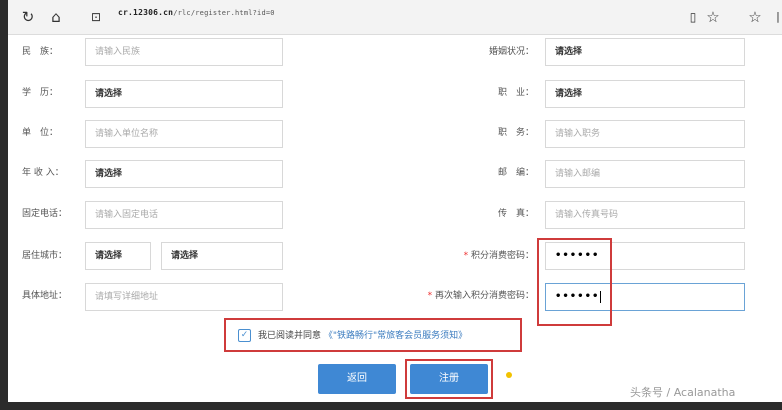 This screenshot has height=410, width=782. Describe the element at coordinates (357, 379) in the screenshot. I see `back-button: 返回` at that location.